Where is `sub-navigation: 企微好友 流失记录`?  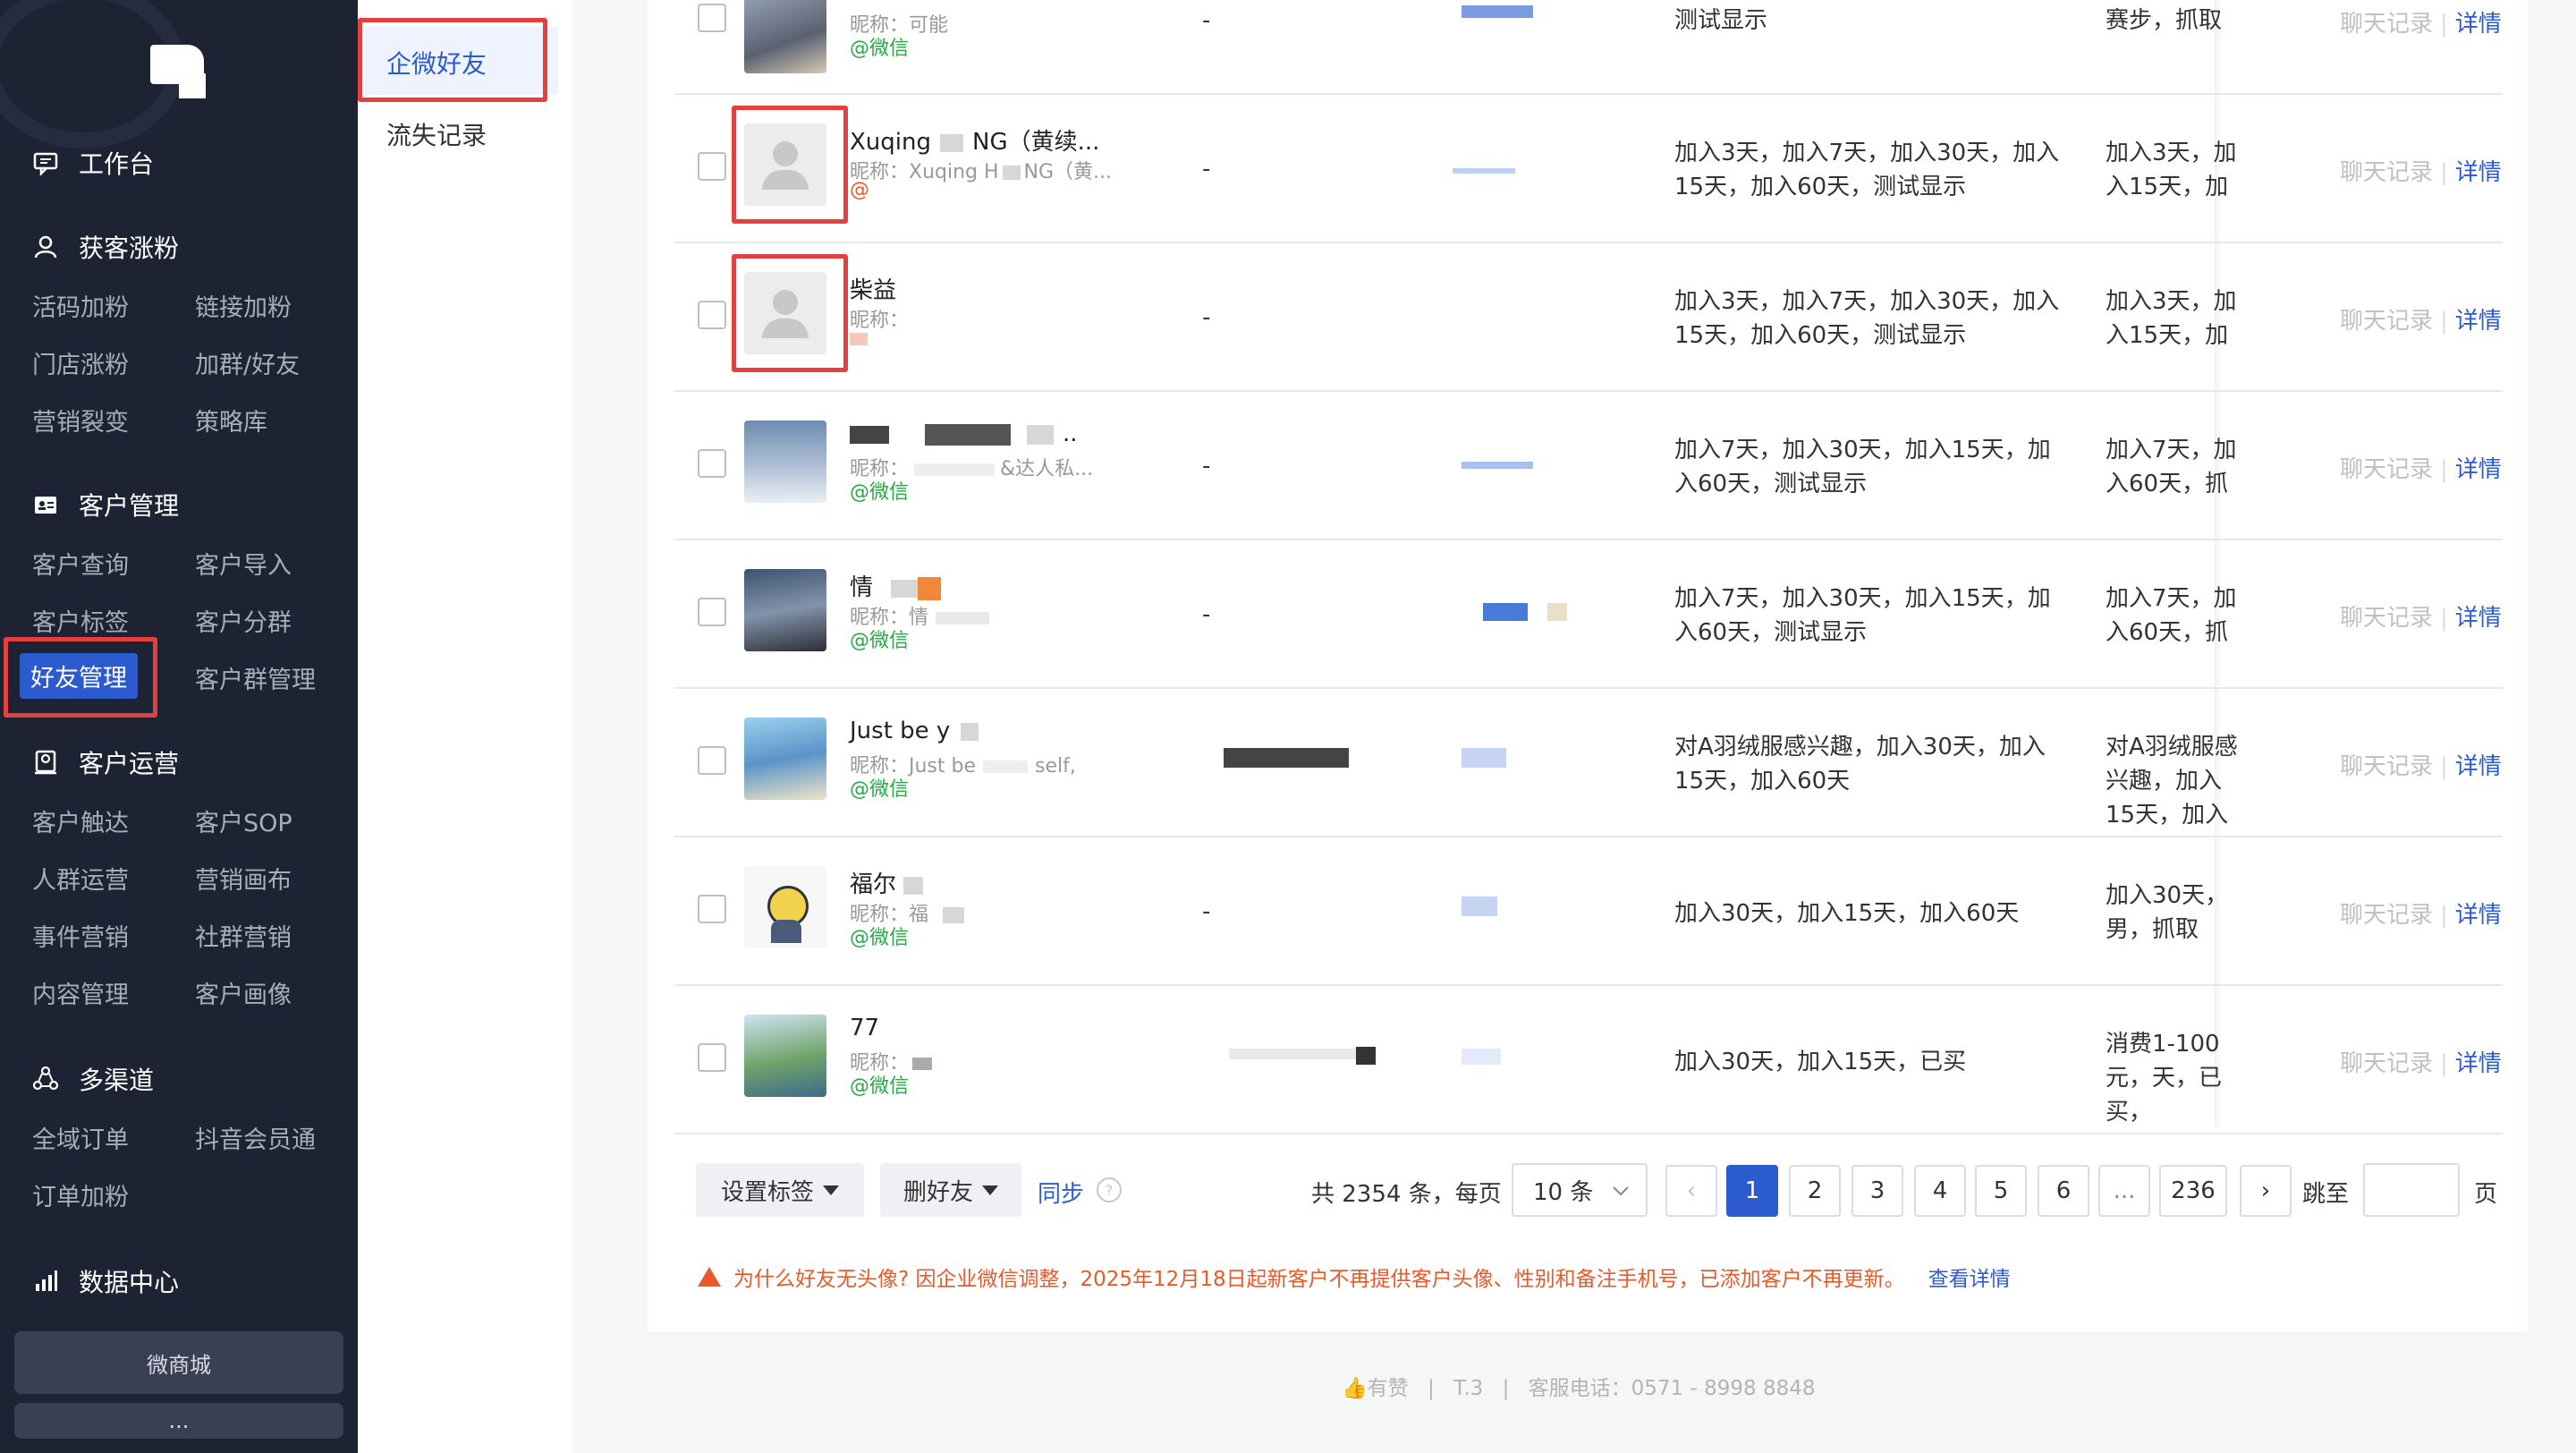 sub-navigation: 企微好友 流失记录 is located at coordinates (465, 726).